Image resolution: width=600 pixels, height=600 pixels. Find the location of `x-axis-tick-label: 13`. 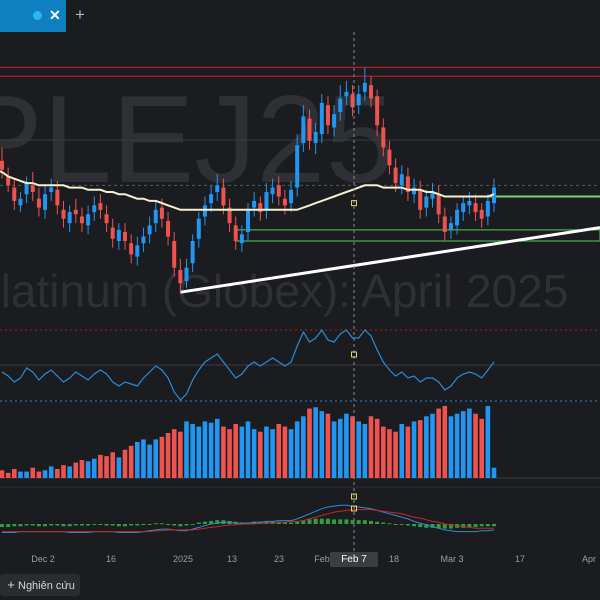

x-axis-tick-label: 13 is located at coordinates (232, 559).